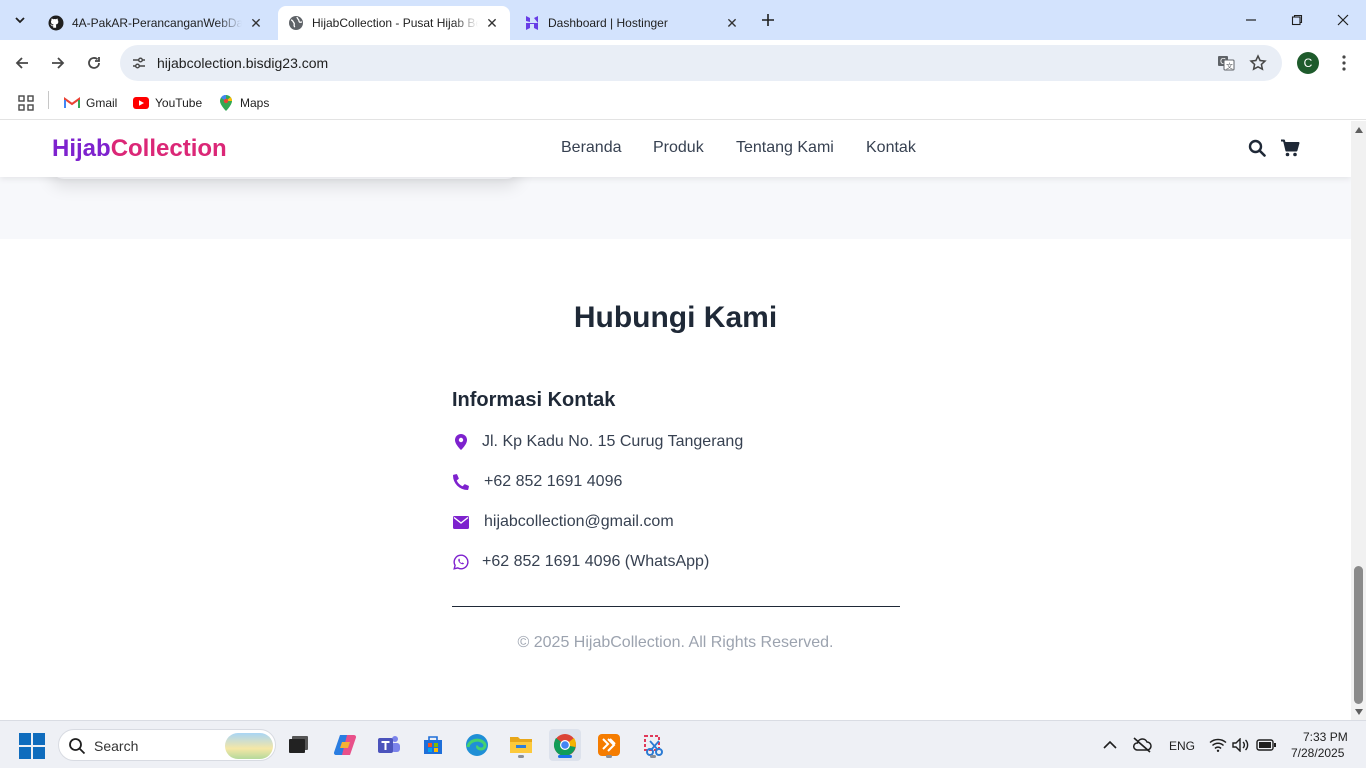 The image size is (1366, 768). What do you see at coordinates (72, 103) in the screenshot?
I see `gmail-icon` at bounding box center [72, 103].